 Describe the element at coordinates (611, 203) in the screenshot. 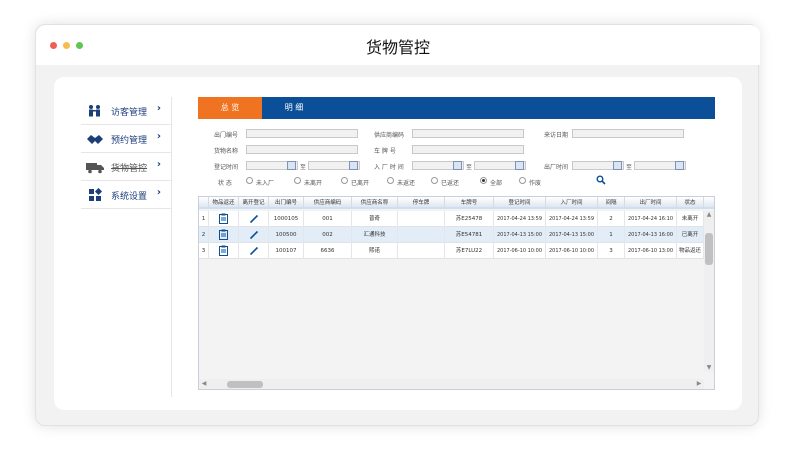

I see `column-header: 间隔` at that location.